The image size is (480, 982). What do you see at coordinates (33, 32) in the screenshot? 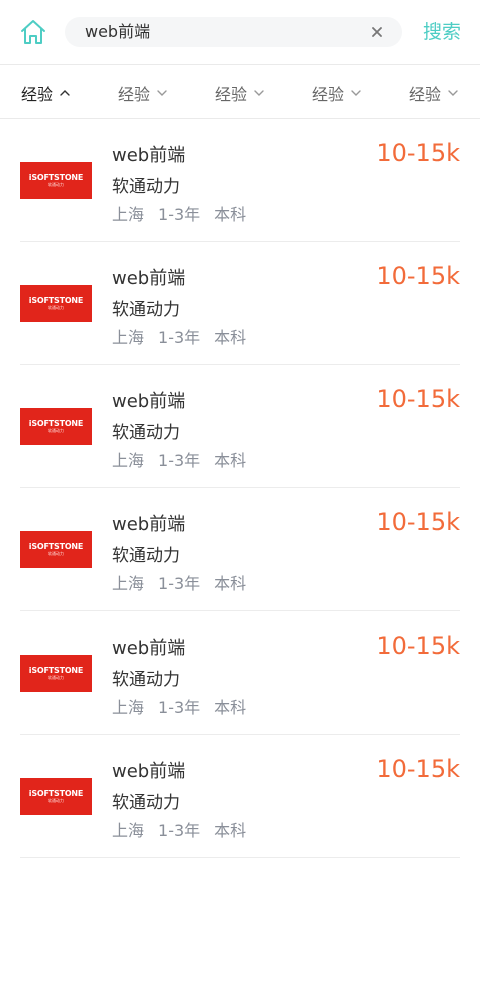
I see `home-icon` at bounding box center [33, 32].